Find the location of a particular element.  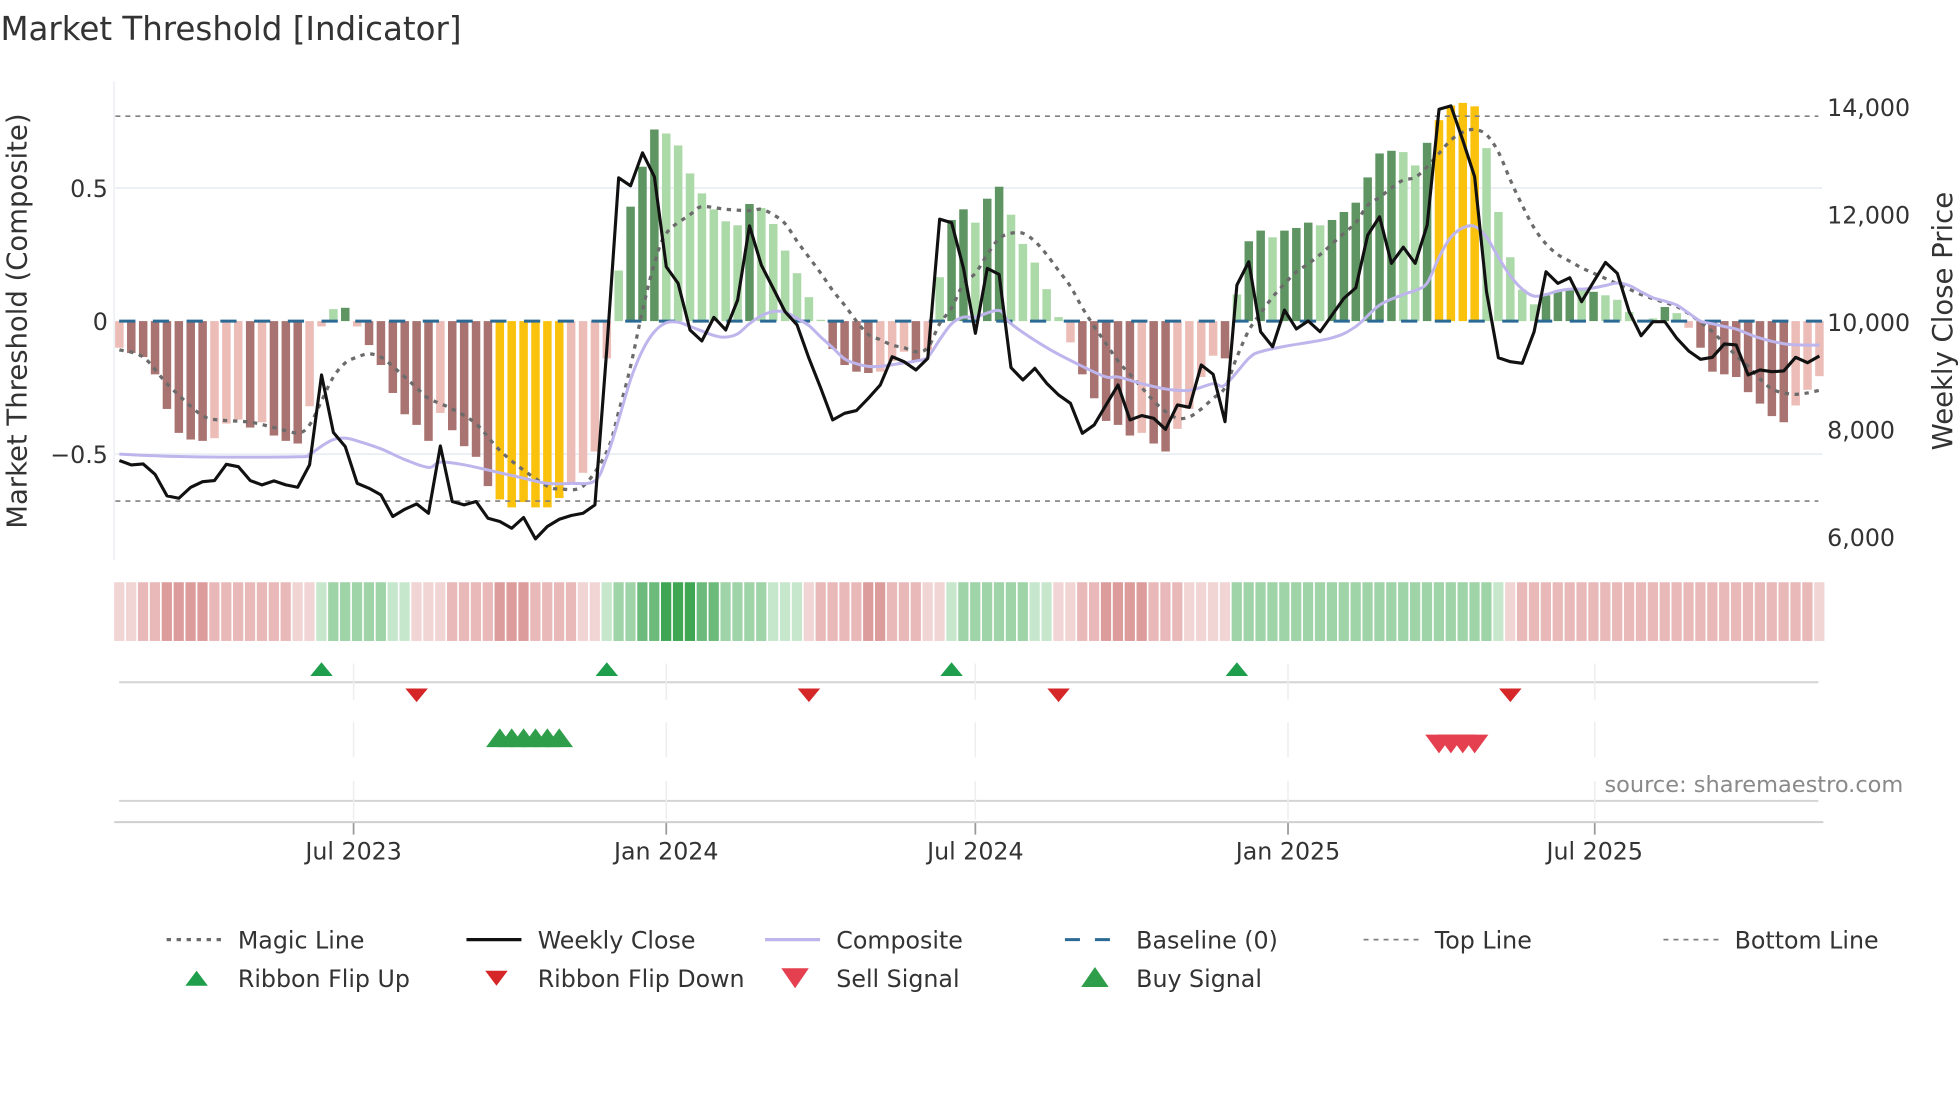

legend-item-composite: Composite is located at coordinates (864, 940).